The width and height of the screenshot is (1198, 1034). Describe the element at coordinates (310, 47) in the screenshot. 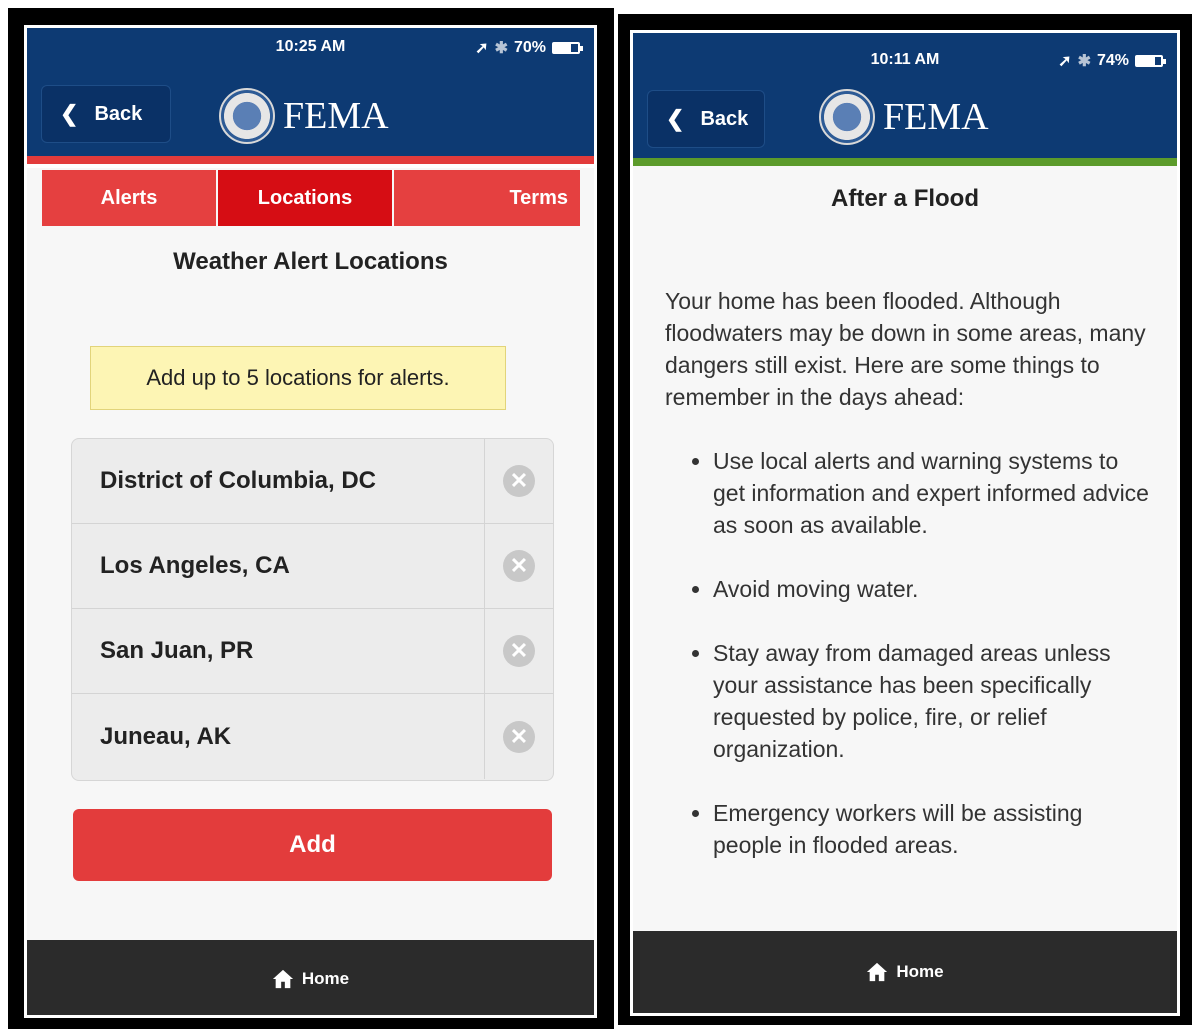

I see `status-bar: 10:25 AM ➚ ✱ 70%` at that location.